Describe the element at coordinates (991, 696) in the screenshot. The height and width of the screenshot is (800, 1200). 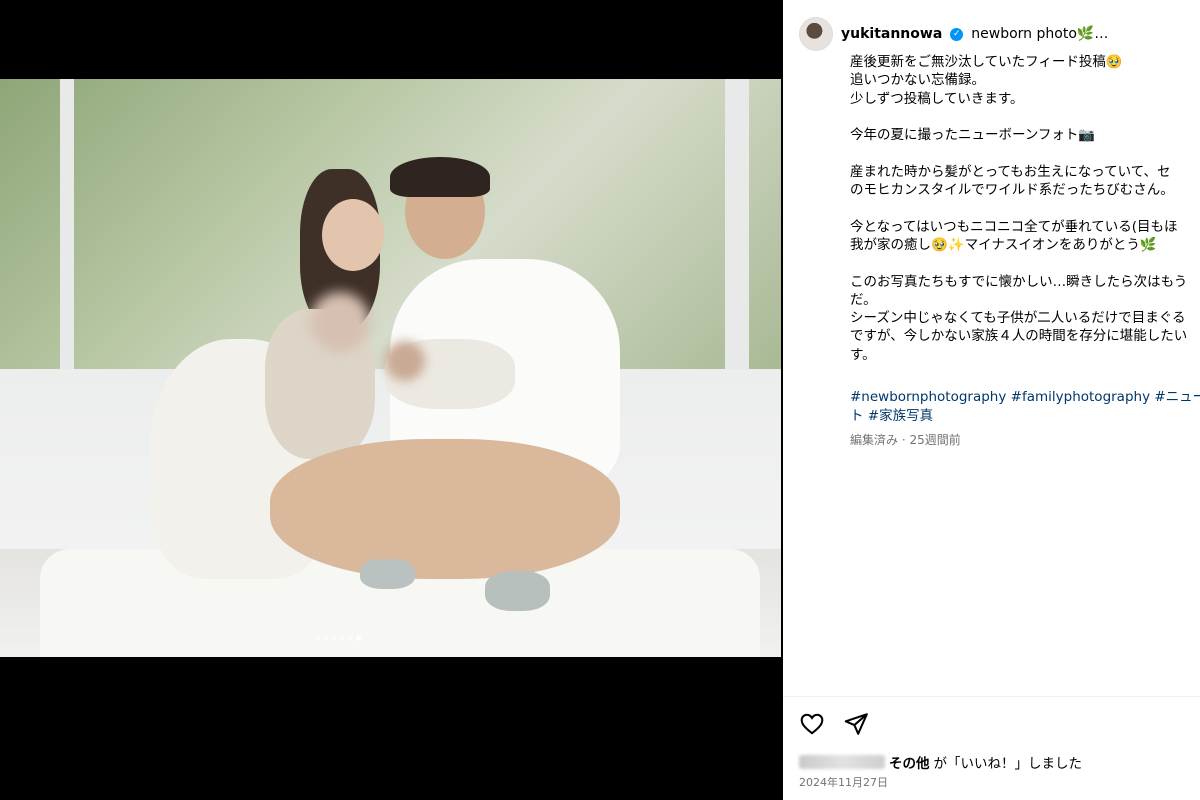
I see `divider` at that location.